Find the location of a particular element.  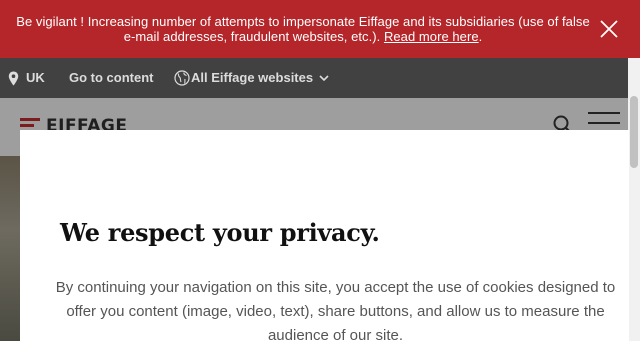

modal-title: We respect your privacy. is located at coordinates (220, 232).